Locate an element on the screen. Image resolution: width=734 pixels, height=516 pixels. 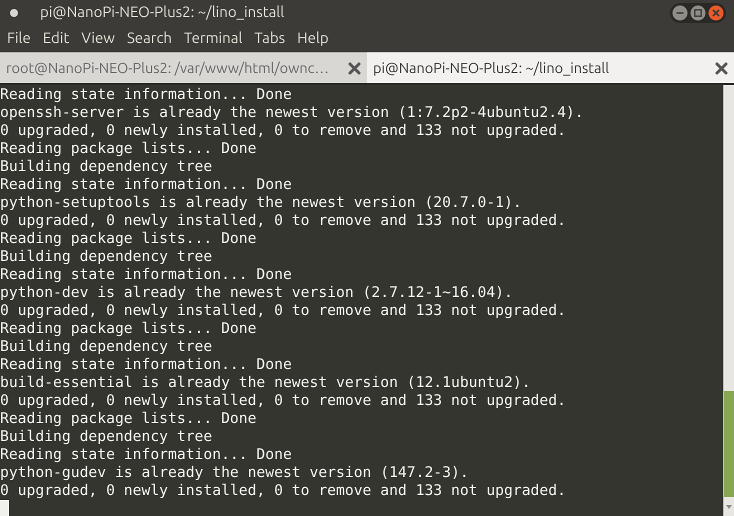
tab: pi@NanoPi-NEO-Plus2: ~/lino_install is located at coordinates (550, 67).